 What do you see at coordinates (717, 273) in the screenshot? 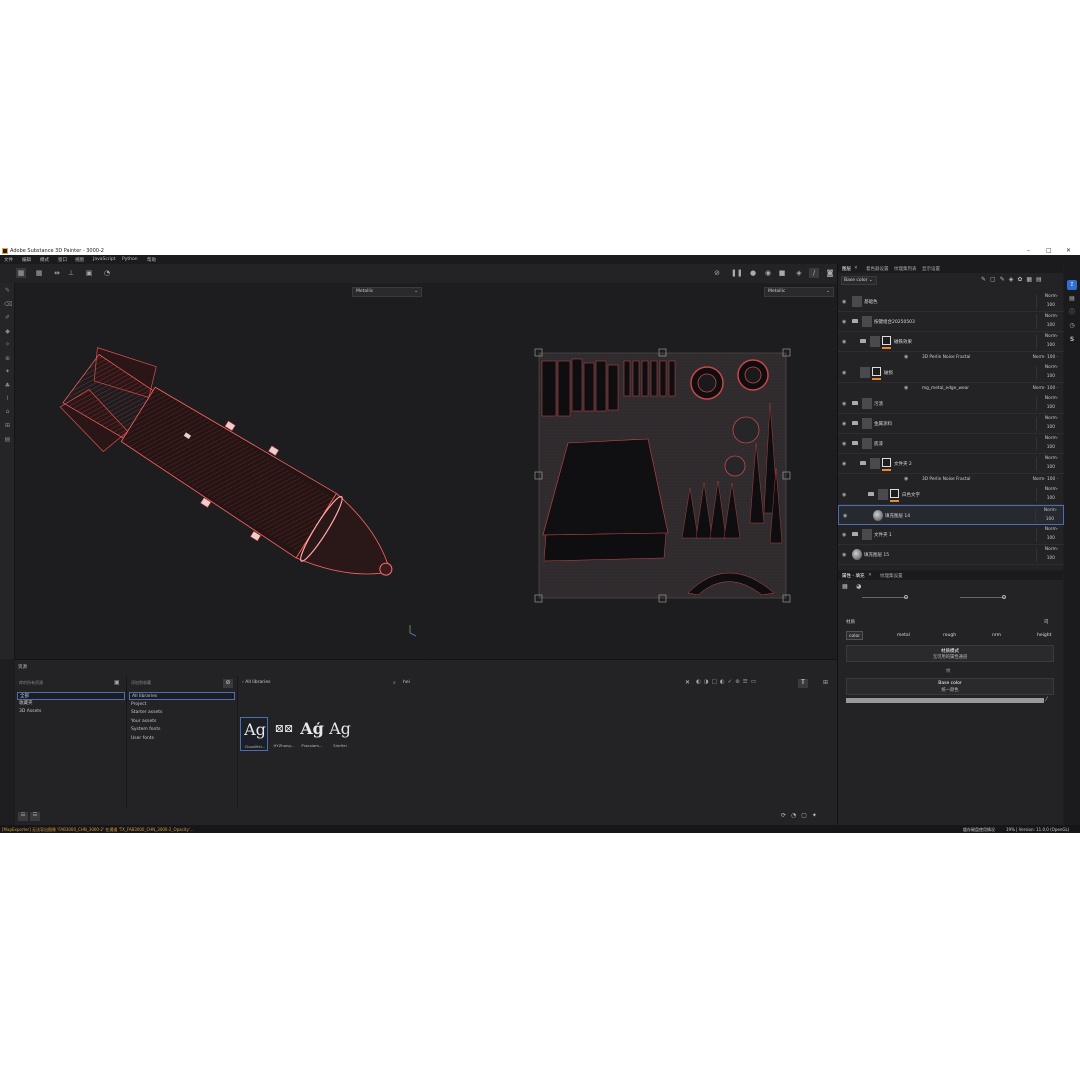
I see `no-sync-icon: ⊘` at bounding box center [717, 273].